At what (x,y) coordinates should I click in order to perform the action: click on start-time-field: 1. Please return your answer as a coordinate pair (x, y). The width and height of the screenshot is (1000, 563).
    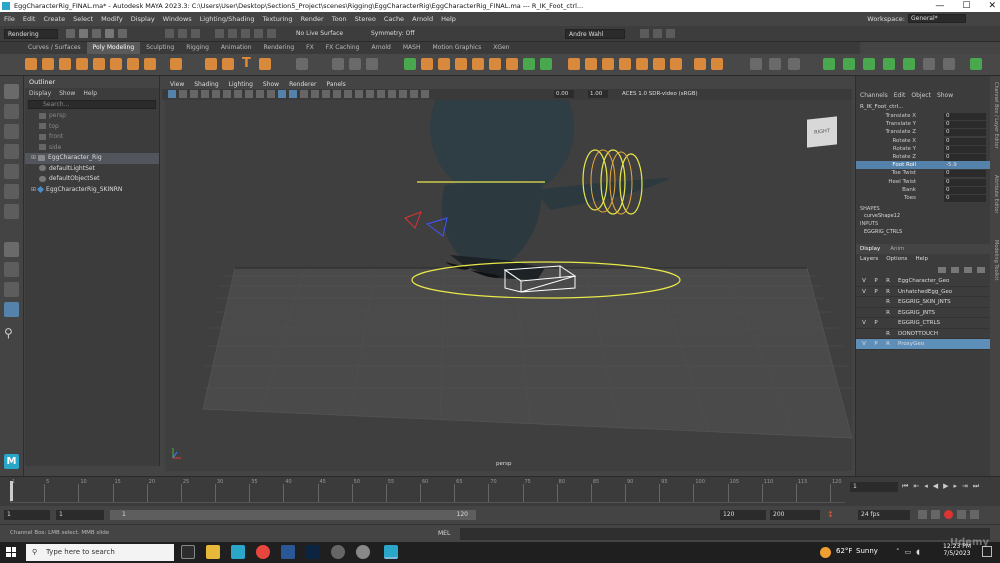
    Looking at the image, I should click on (27, 515).